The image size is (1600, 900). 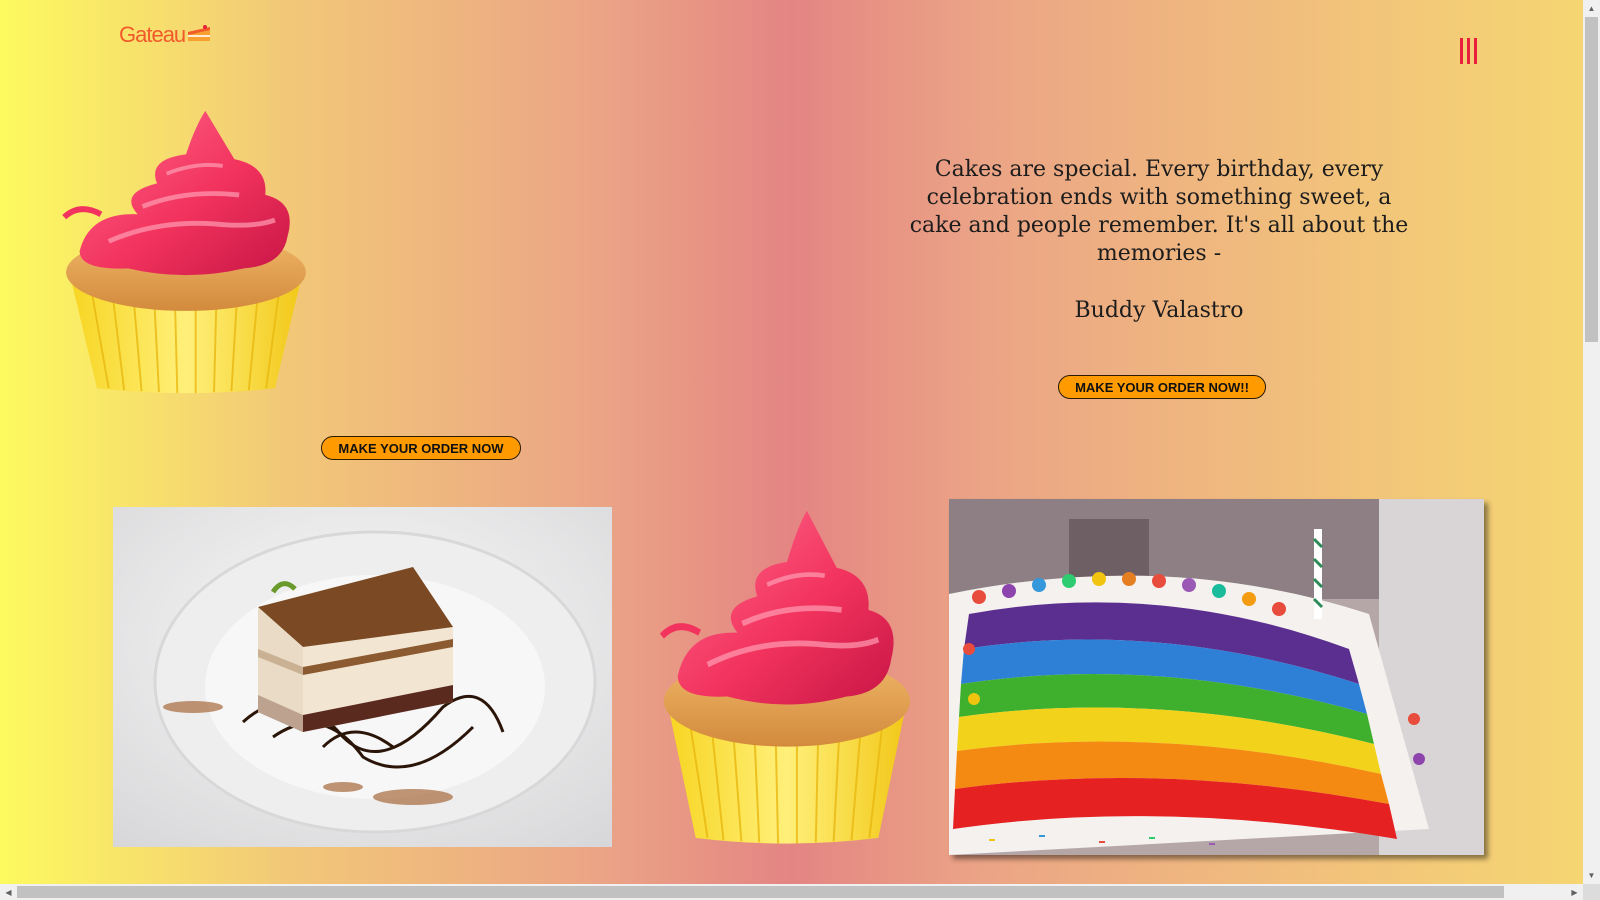 What do you see at coordinates (199, 35) in the screenshot?
I see `cake-slice-icon` at bounding box center [199, 35].